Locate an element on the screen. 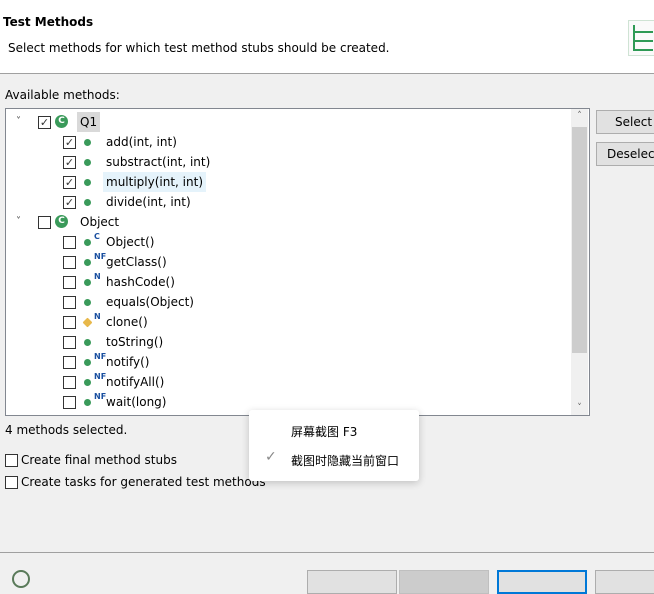 The height and width of the screenshot is (594, 654). node-label: notifyAll() is located at coordinates (135, 382).